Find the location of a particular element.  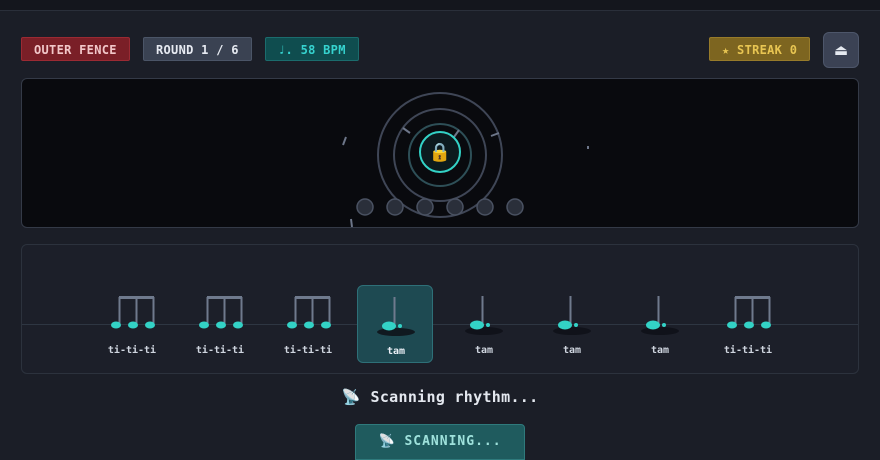

satellite-icon: 📡 is located at coordinates (351, 397).